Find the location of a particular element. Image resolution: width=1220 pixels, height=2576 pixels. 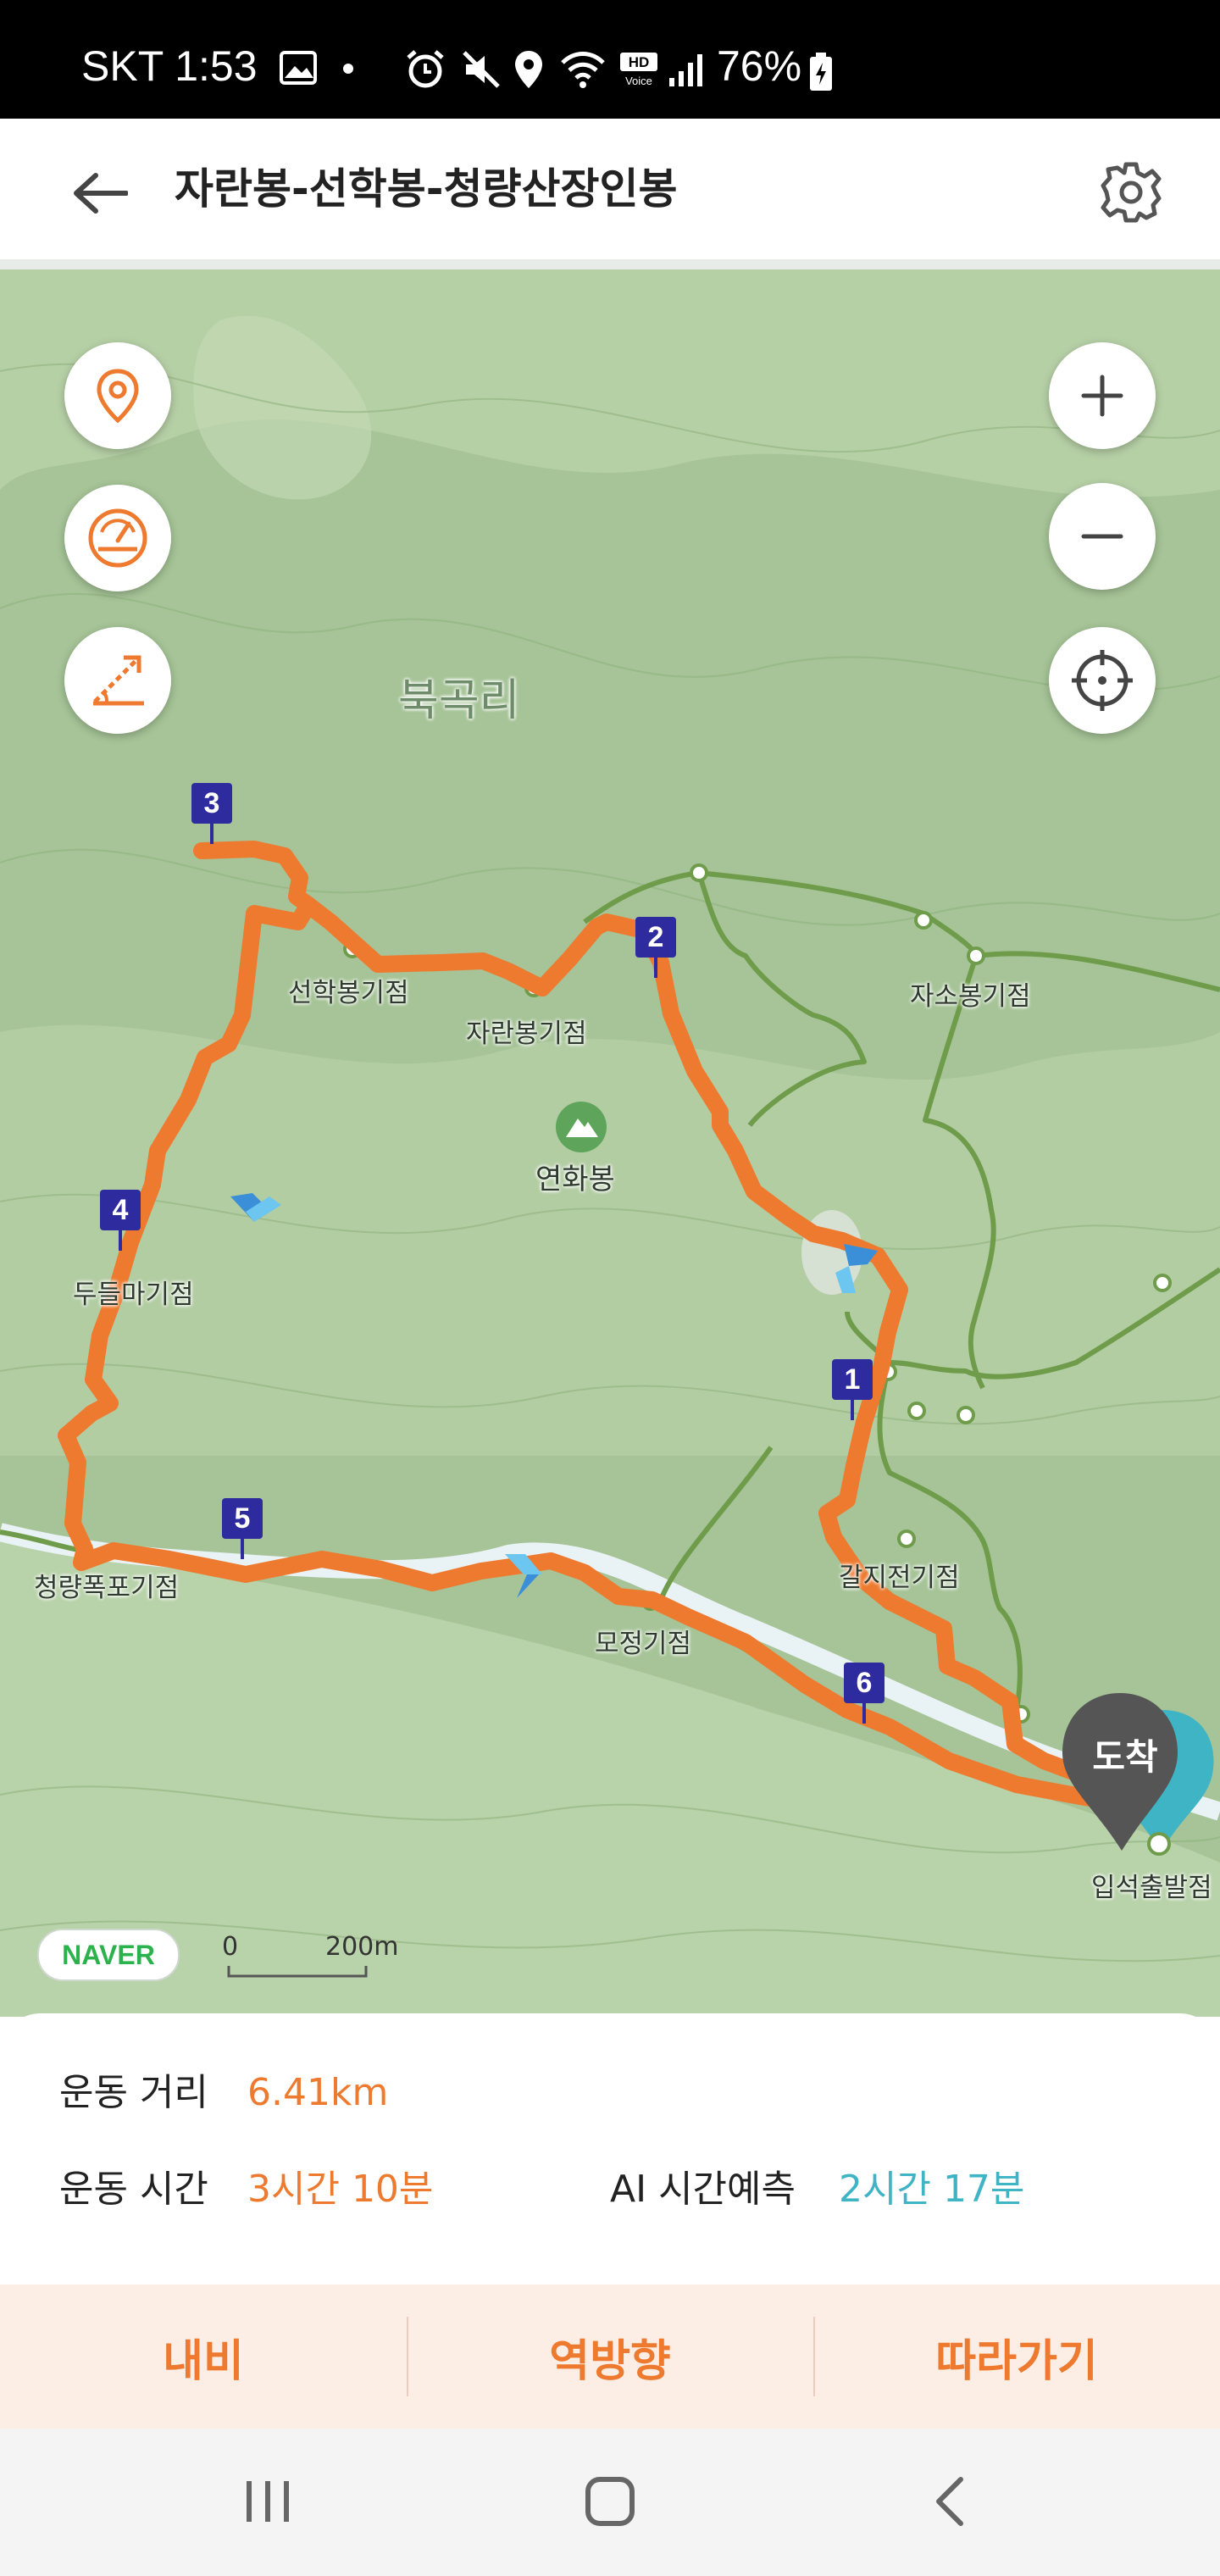

map-label-village: 북곡리 is located at coordinates (459, 700).